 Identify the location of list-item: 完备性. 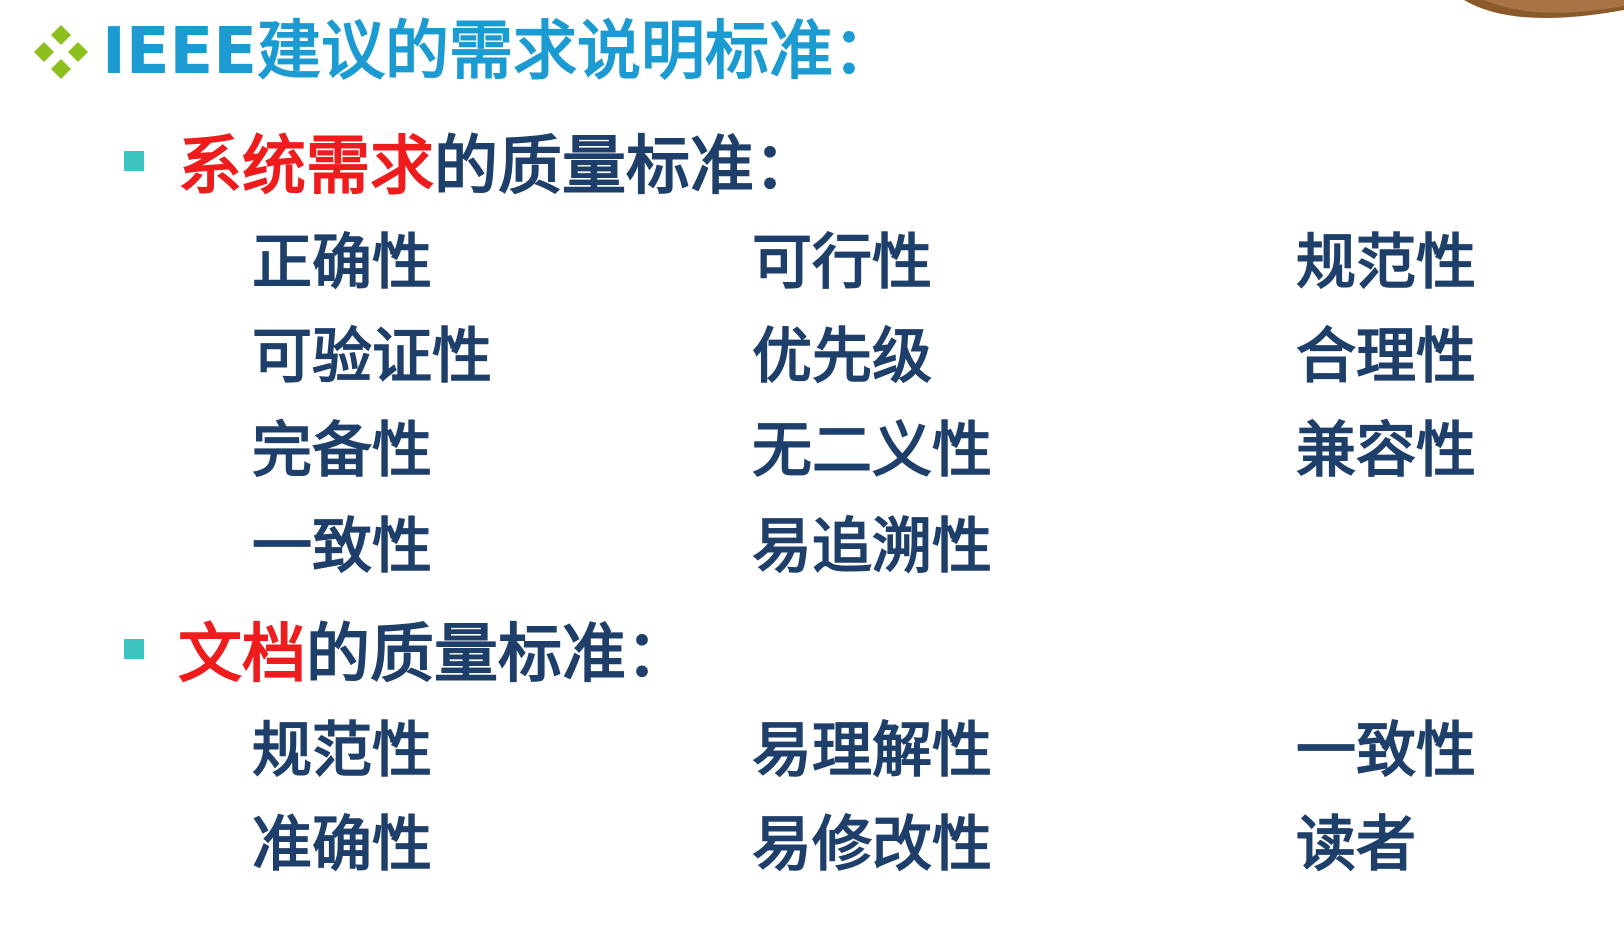
(342, 451).